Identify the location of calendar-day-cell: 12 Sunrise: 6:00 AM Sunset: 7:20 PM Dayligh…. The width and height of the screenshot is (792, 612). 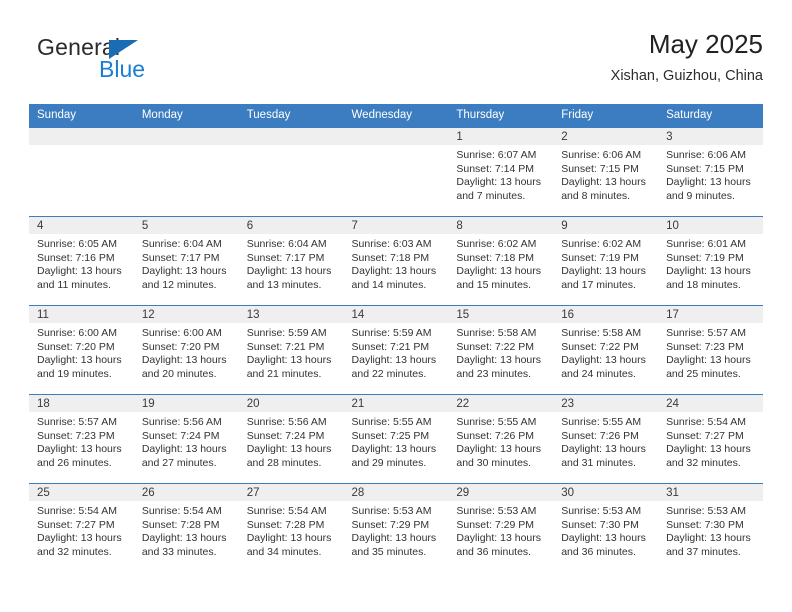
(186, 350).